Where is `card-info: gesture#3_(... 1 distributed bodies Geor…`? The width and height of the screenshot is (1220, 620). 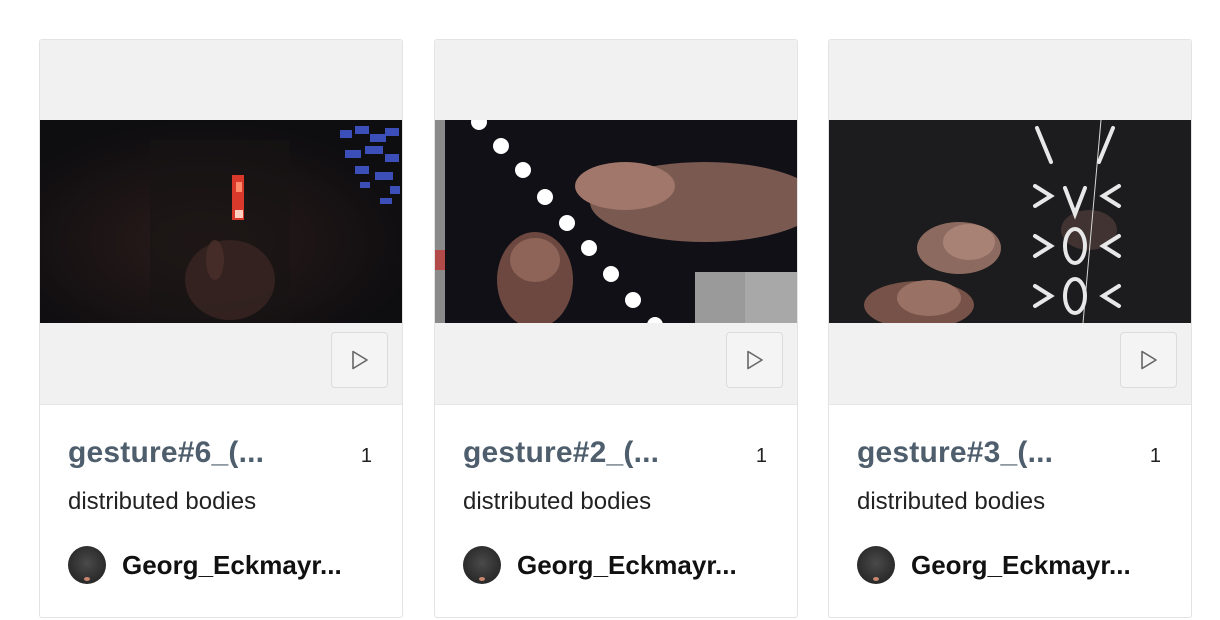
card-info: gesture#3_(... 1 distributed bodies Geor… is located at coordinates (1010, 510).